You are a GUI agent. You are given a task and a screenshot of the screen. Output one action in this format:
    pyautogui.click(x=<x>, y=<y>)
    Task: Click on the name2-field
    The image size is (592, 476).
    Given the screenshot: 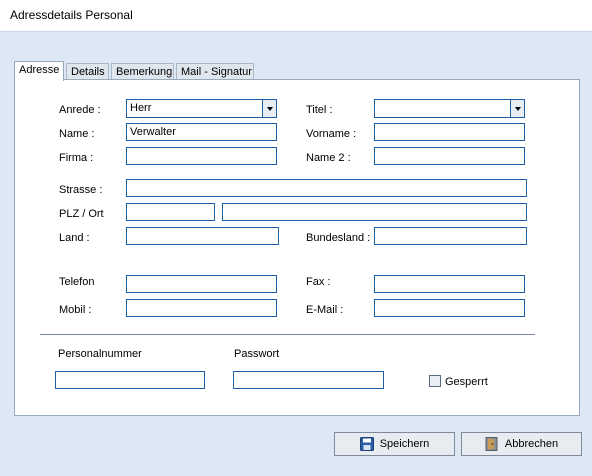 What is the action you would take?
    pyautogui.click(x=449, y=156)
    